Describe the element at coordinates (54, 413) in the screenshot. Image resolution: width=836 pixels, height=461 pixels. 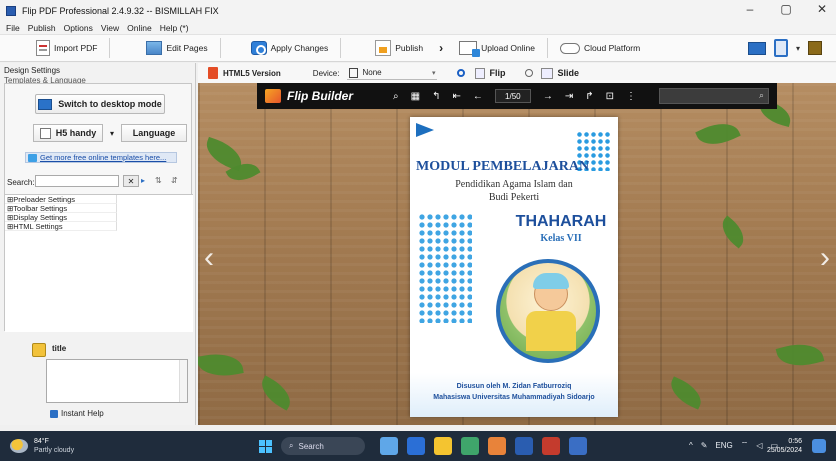
I see `instant-help-checkbox` at that location.